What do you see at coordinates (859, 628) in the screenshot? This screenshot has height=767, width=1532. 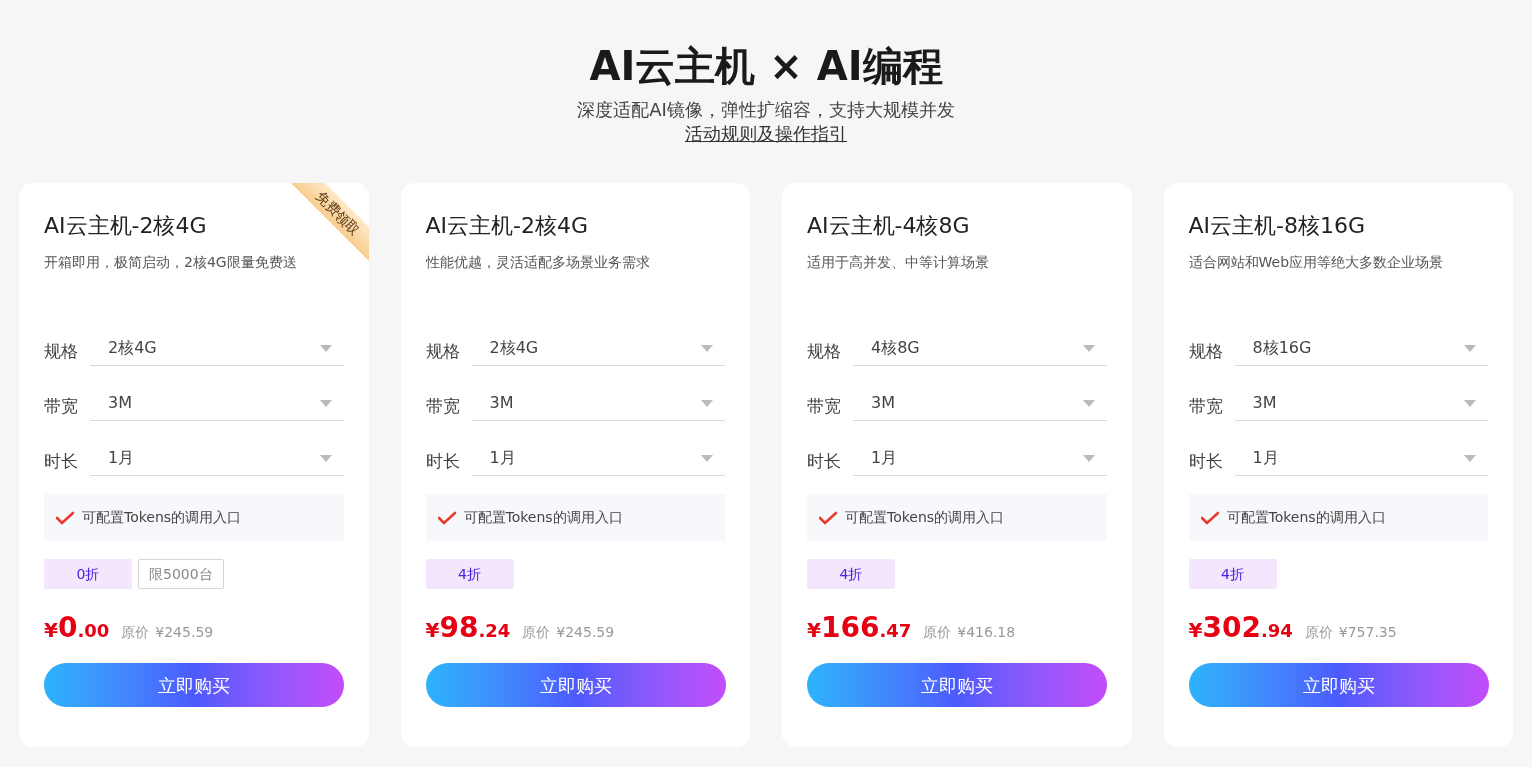 I see `price: ¥166.47` at bounding box center [859, 628].